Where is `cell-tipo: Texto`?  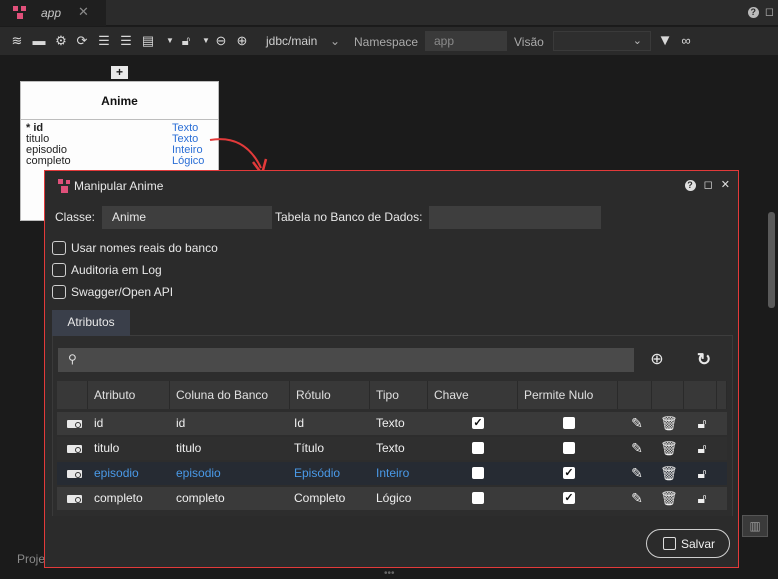
cell-tipo: Texto is located at coordinates (390, 448).